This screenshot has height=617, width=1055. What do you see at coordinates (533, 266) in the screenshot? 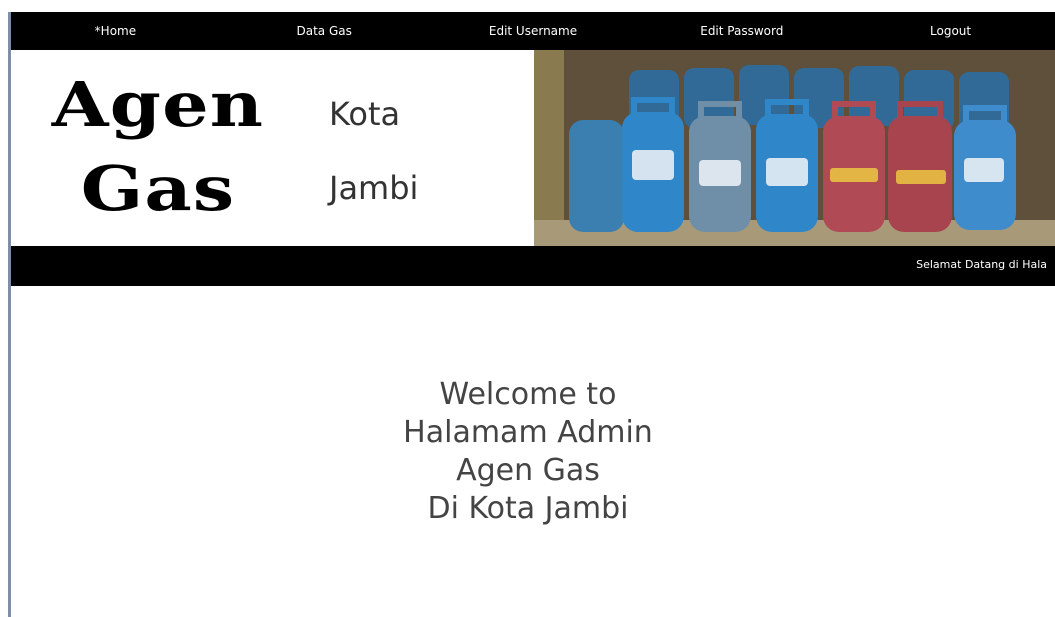
I see `marquee-bar: Selamat Datang di Hala` at bounding box center [533, 266].